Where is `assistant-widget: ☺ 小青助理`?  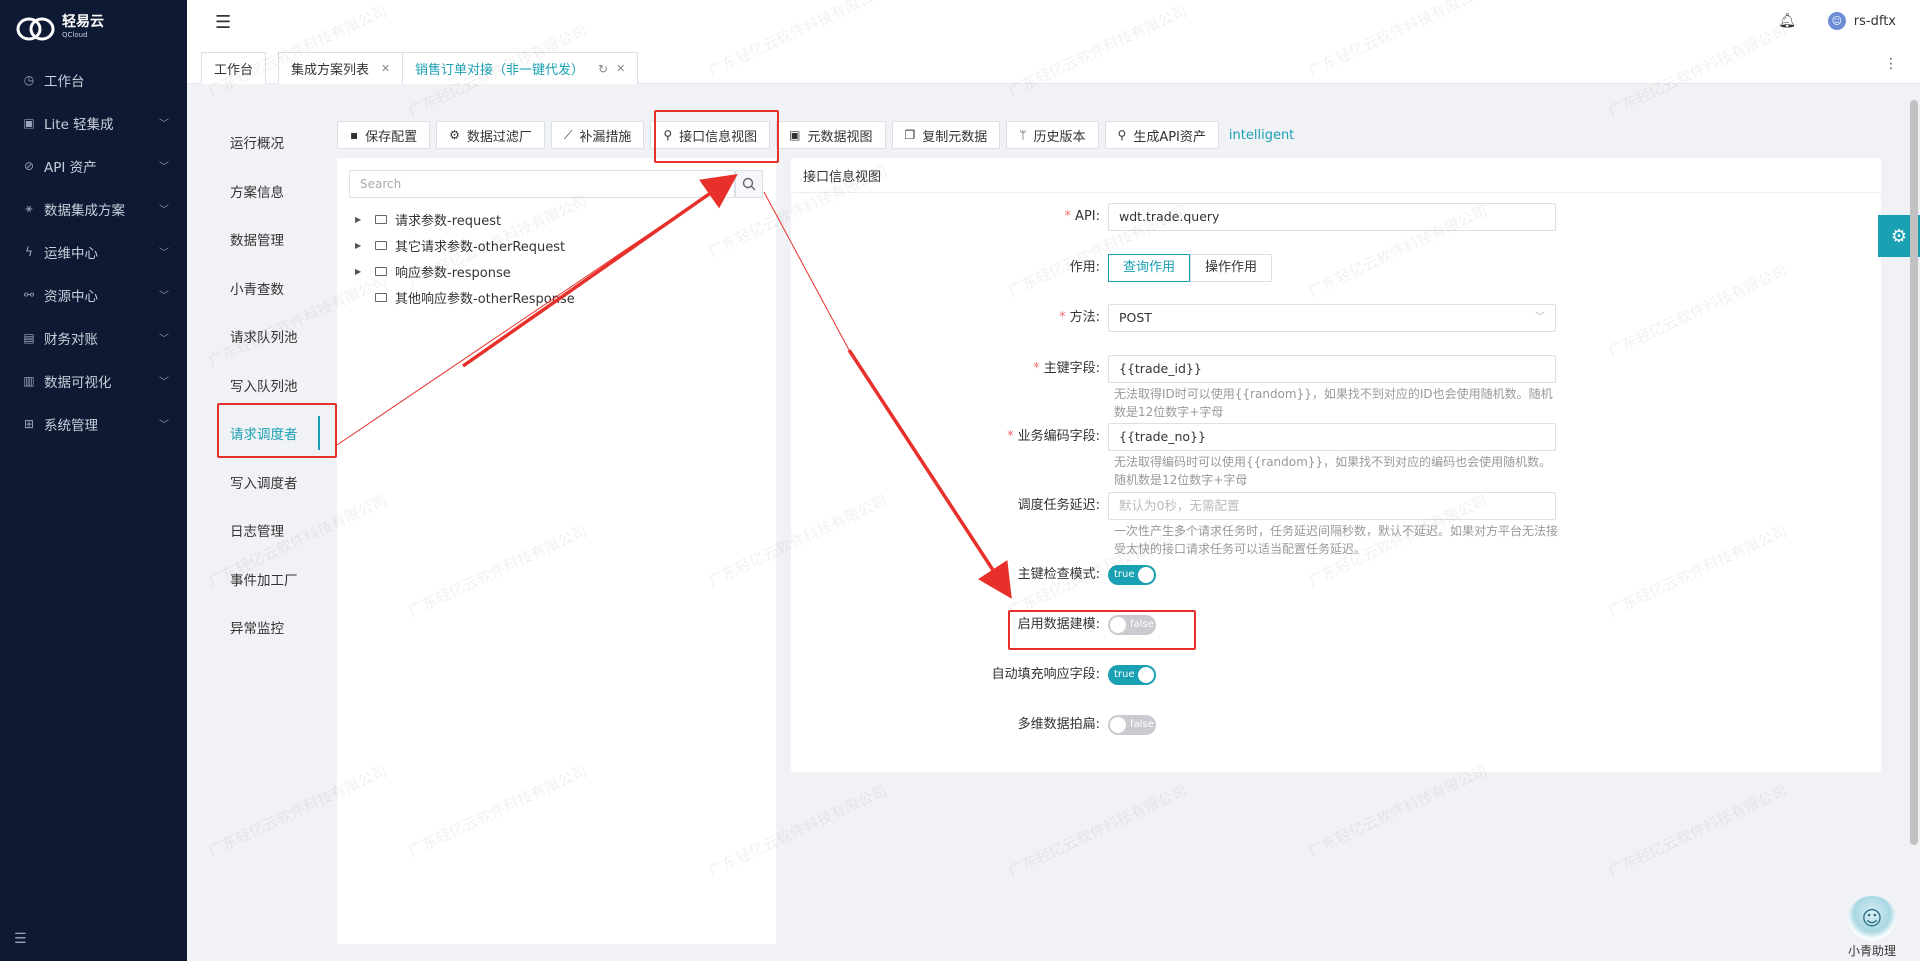
assistant-widget: ☺ 小青助理 is located at coordinates (1871, 927).